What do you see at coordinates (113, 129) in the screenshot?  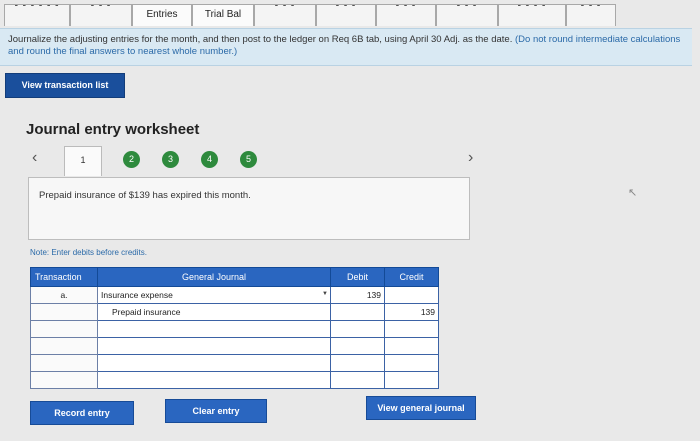 I see `worksheet-title: Journal entry worksheet` at bounding box center [113, 129].